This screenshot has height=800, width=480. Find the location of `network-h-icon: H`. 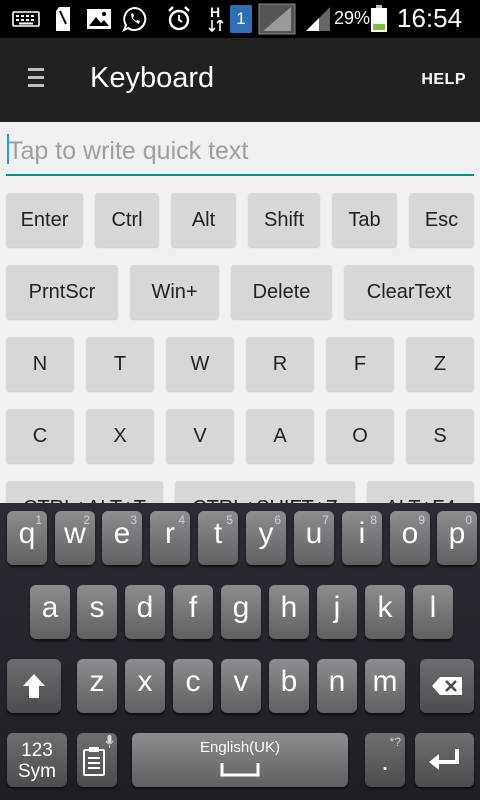

network-h-icon: H is located at coordinates (216, 19).